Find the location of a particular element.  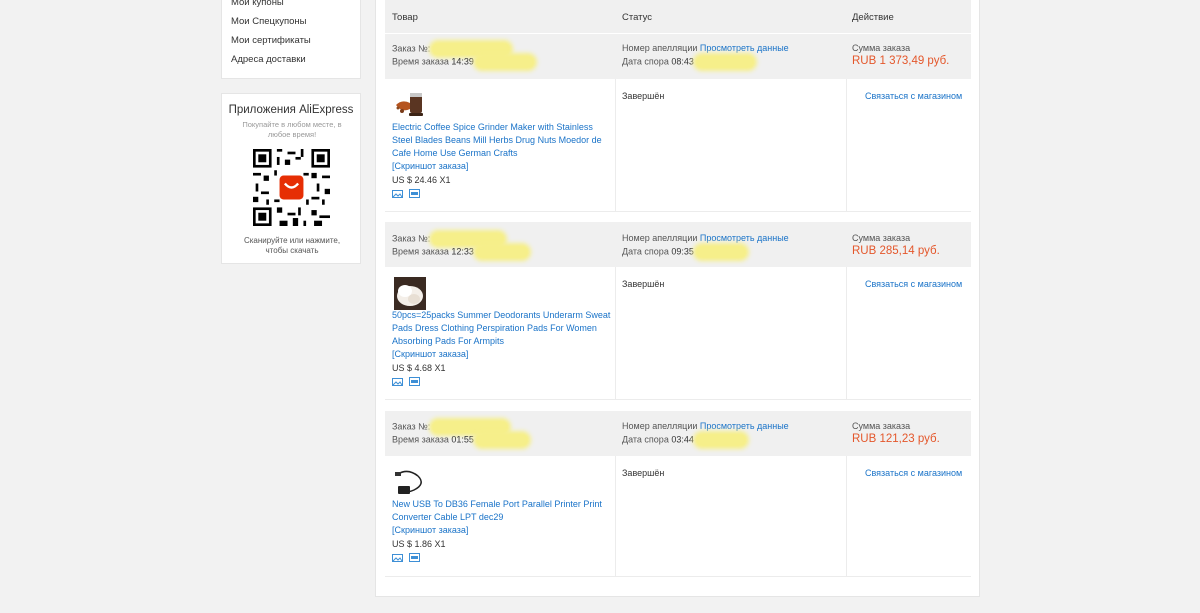

order-sum: RUB 1 373,49 руб. is located at coordinates (901, 61).